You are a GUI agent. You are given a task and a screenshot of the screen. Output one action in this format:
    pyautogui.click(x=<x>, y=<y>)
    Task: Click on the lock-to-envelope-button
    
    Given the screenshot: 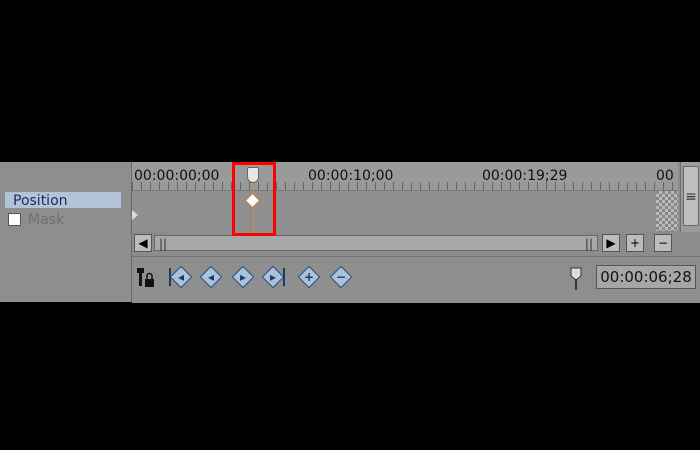 What is the action you would take?
    pyautogui.click(x=147, y=277)
    